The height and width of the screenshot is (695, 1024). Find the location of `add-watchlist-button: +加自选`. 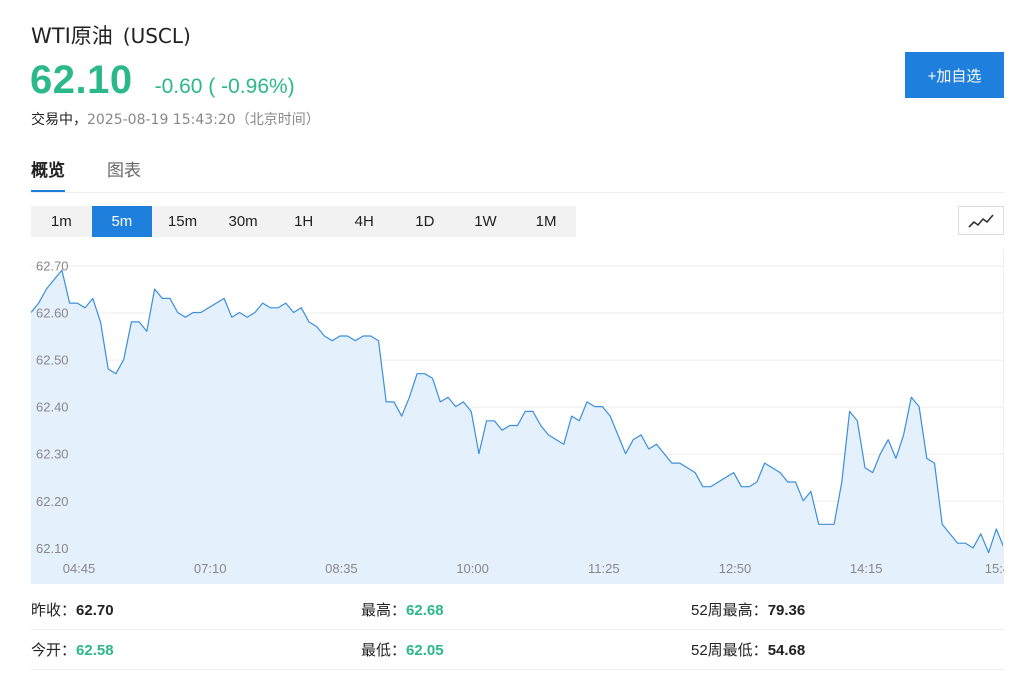

add-watchlist-button: +加自选 is located at coordinates (954, 75).